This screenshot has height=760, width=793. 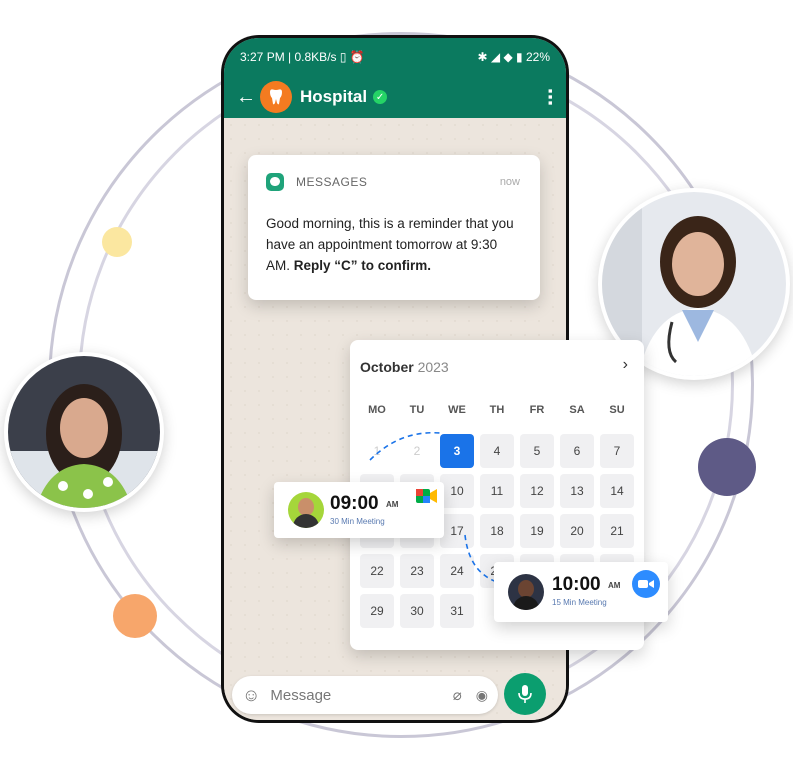 What do you see at coordinates (362, 265) in the screenshot?
I see `notification-cta: Reply “C” to confirm.` at bounding box center [362, 265].